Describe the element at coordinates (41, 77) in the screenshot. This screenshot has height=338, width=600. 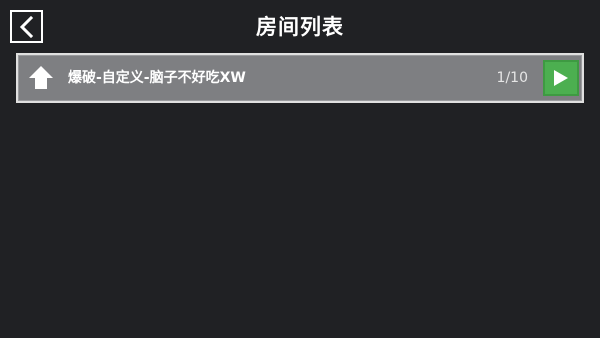
I see `home-icon` at that location.